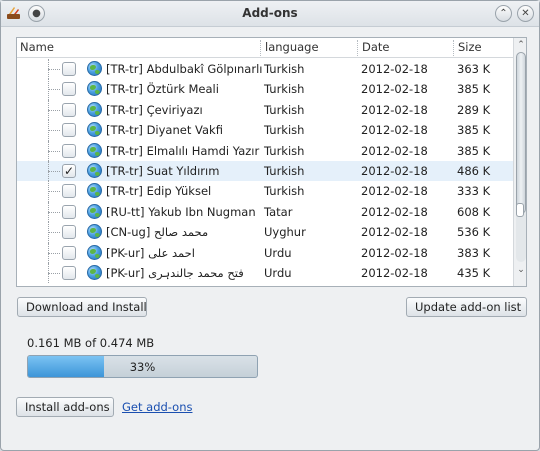  I want to click on window-title: Add-ons, so click(270, 13).